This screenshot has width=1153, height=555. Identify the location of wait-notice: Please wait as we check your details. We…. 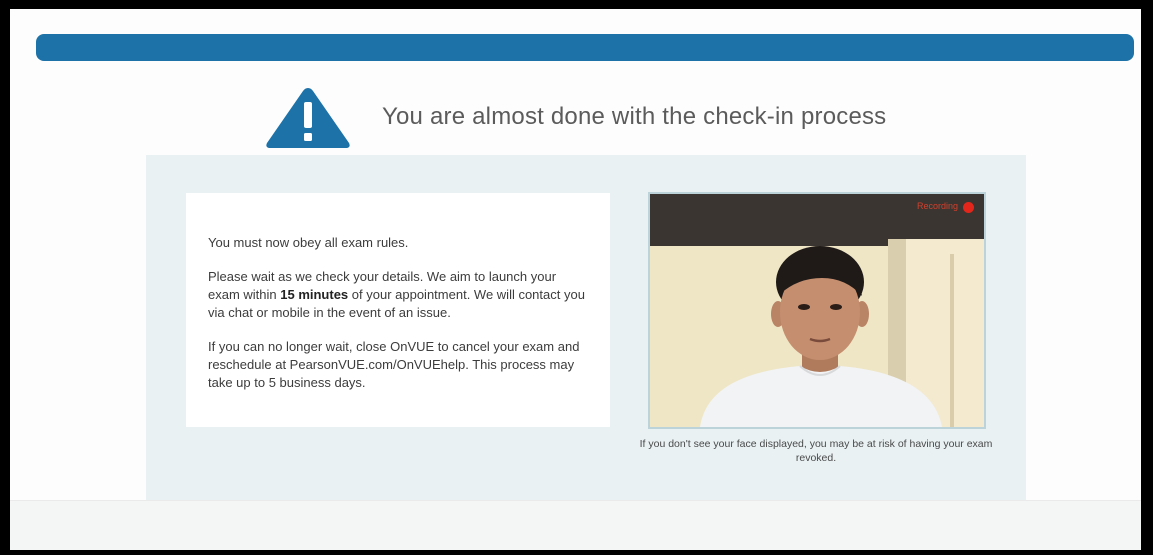
(396, 294).